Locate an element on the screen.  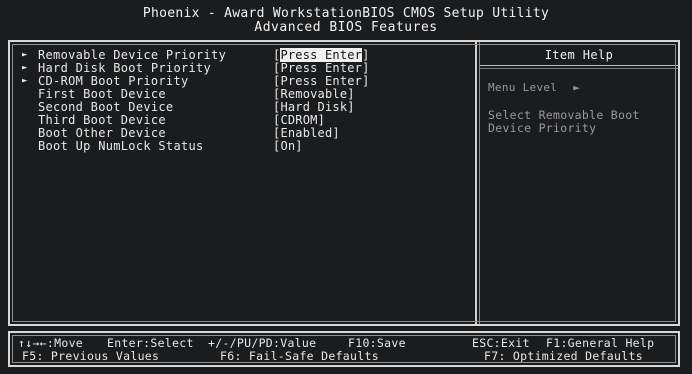
setting-value: [On] is located at coordinates (288, 146).